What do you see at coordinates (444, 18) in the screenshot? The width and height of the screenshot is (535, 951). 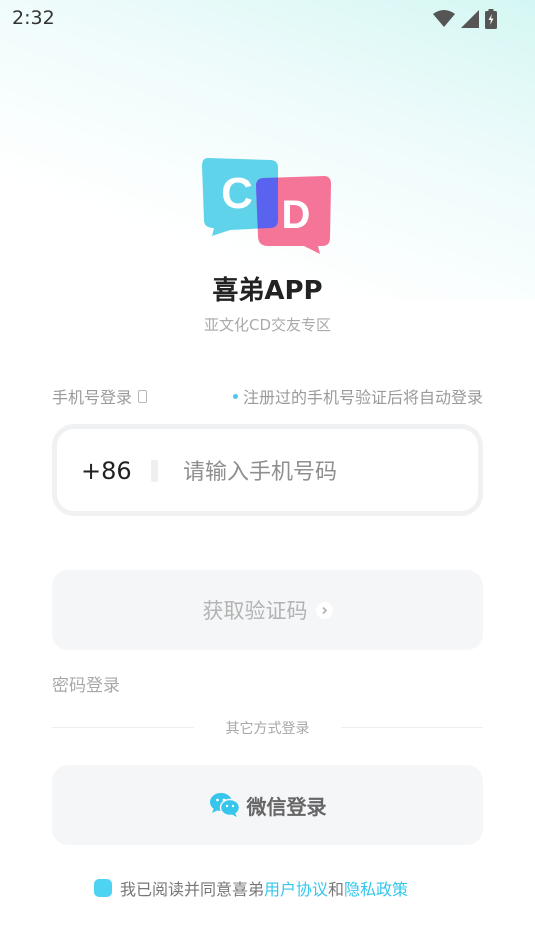 I see `wifi-icon` at bounding box center [444, 18].